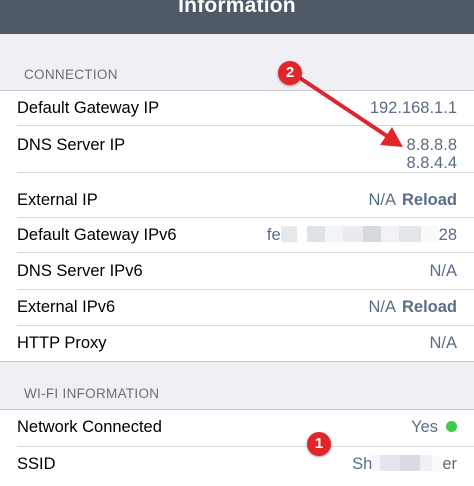 This screenshot has width=474, height=486. Describe the element at coordinates (237, 149) in the screenshot. I see `row-dns-server-ip: DNS Server IP 8.8.8.8 8.8.4.4` at that location.